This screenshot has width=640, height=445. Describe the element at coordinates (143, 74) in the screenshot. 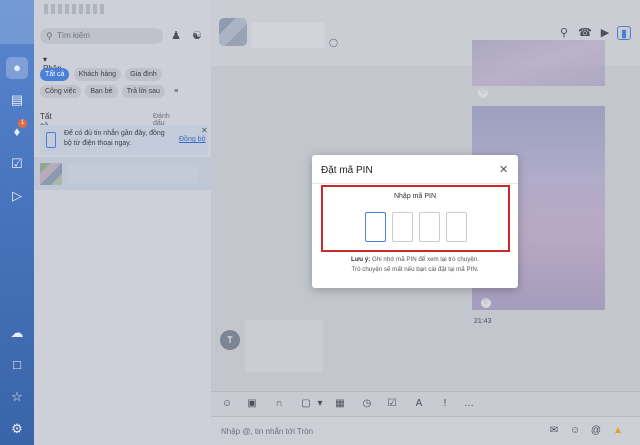

I see `chip-family: Gia đình` at that location.